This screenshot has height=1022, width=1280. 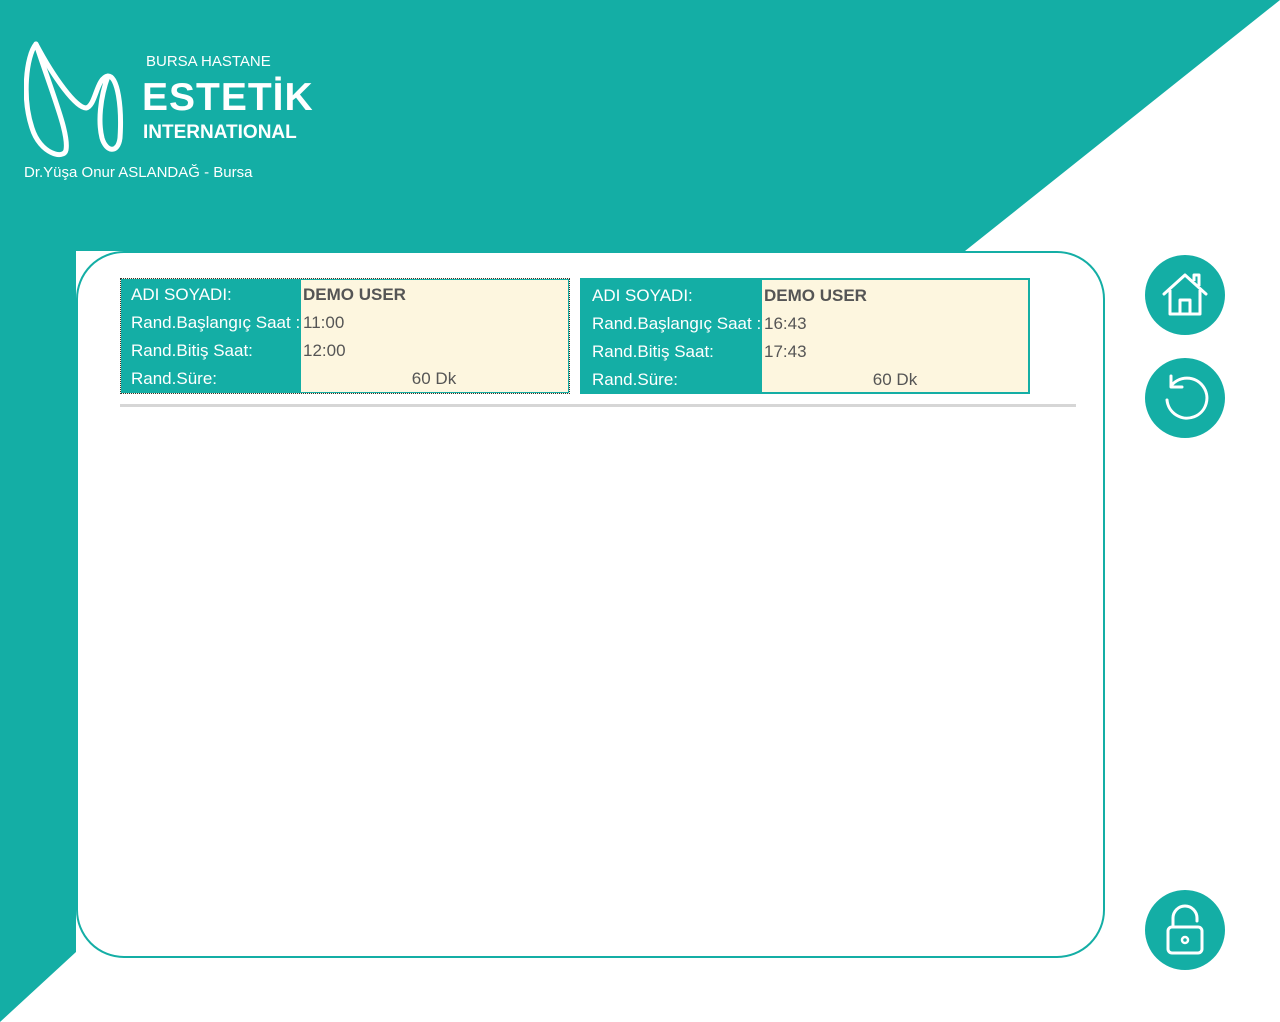 I want to click on refresh-button, so click(x=1185, y=398).